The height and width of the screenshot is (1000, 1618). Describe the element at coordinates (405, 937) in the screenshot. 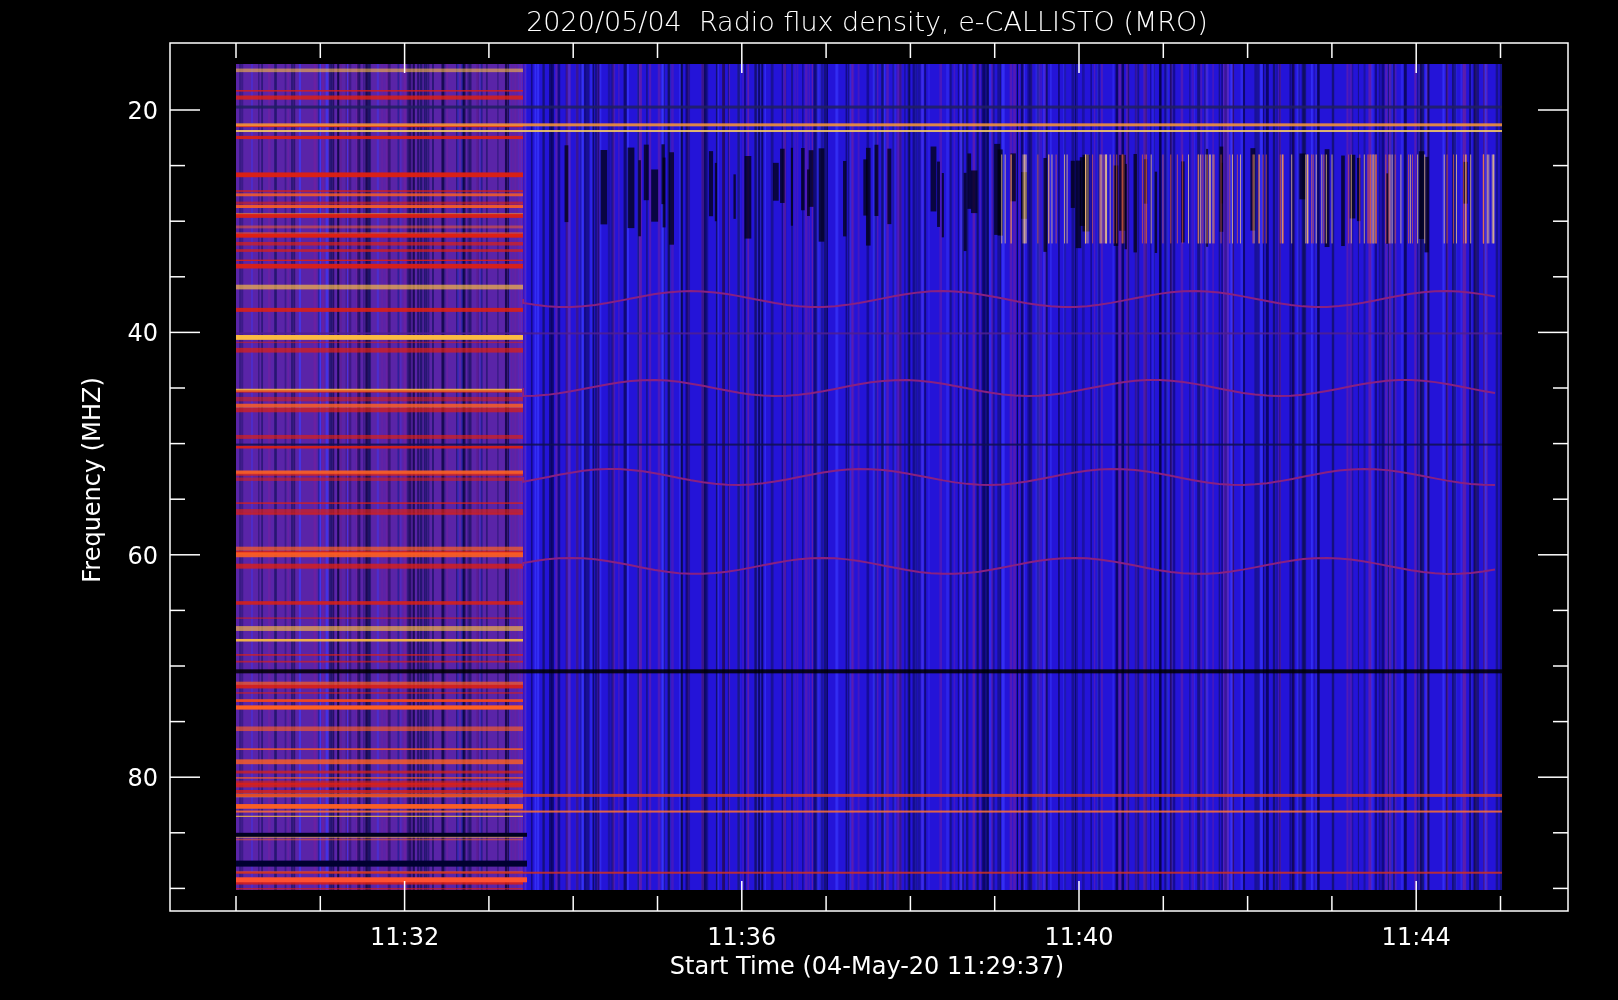

I see `x-tick-label: 11:32` at that location.